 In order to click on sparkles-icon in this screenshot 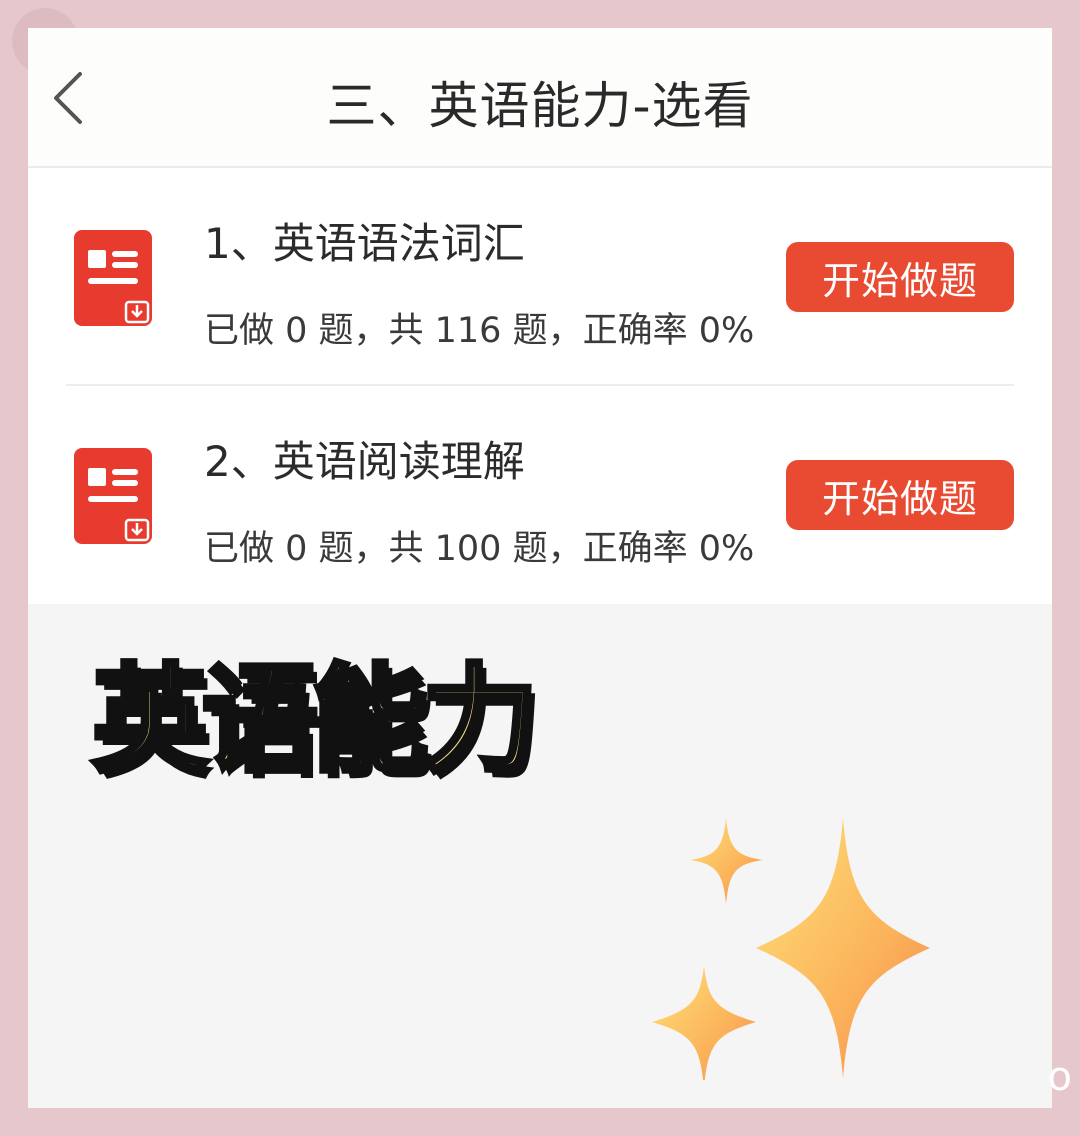, I will do `click(791, 949)`.